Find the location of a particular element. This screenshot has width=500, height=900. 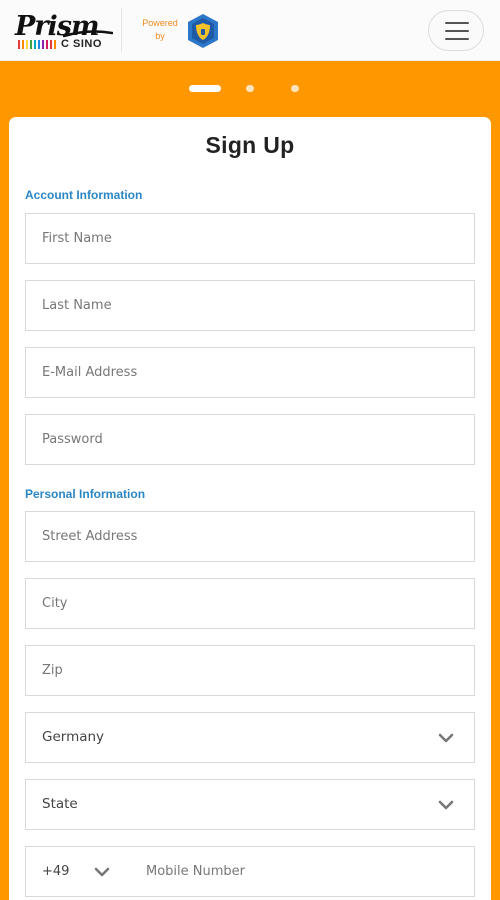

mobile-number-field: +49 is located at coordinates (262, 871).